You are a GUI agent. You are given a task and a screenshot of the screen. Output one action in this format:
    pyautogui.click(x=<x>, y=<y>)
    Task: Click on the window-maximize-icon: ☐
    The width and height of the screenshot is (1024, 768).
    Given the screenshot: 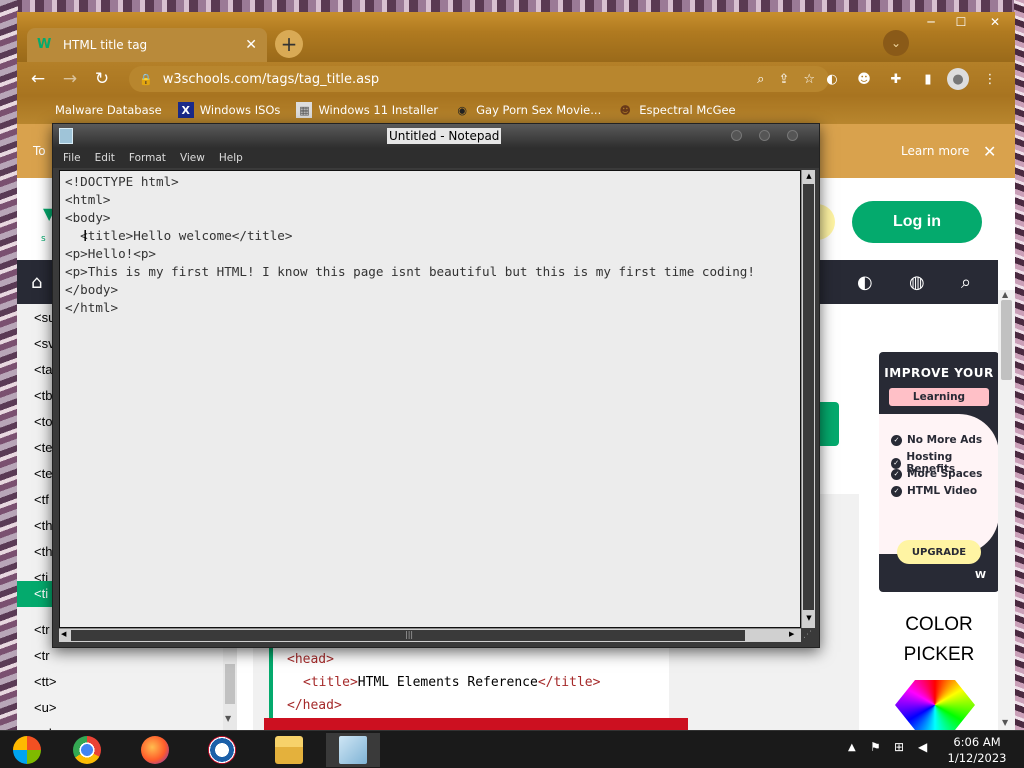 What is the action you would take?
    pyautogui.click(x=961, y=22)
    